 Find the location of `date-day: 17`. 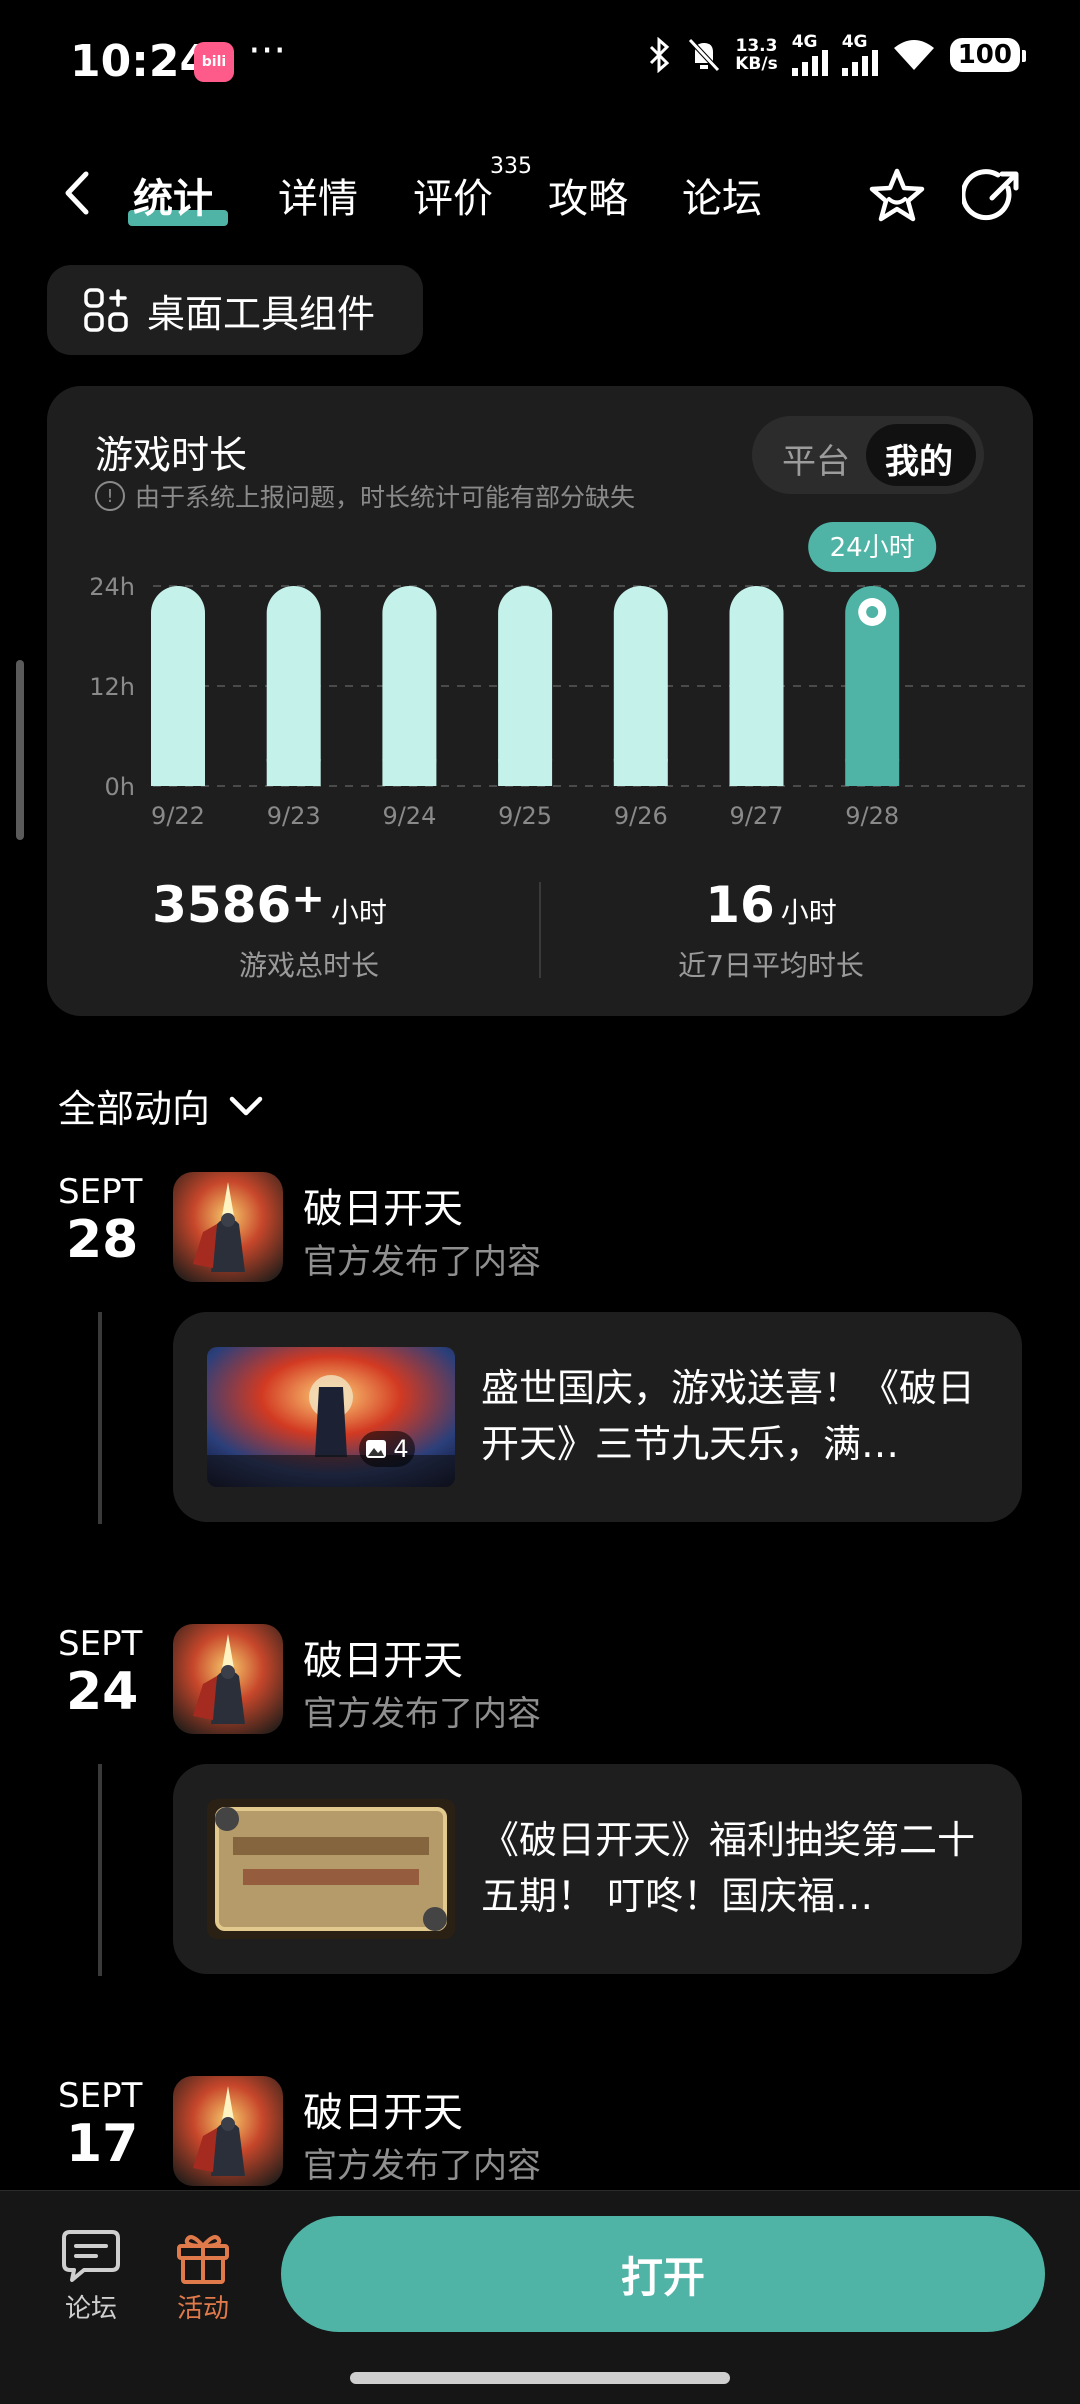

date-day: 17 is located at coordinates (102, 2144).